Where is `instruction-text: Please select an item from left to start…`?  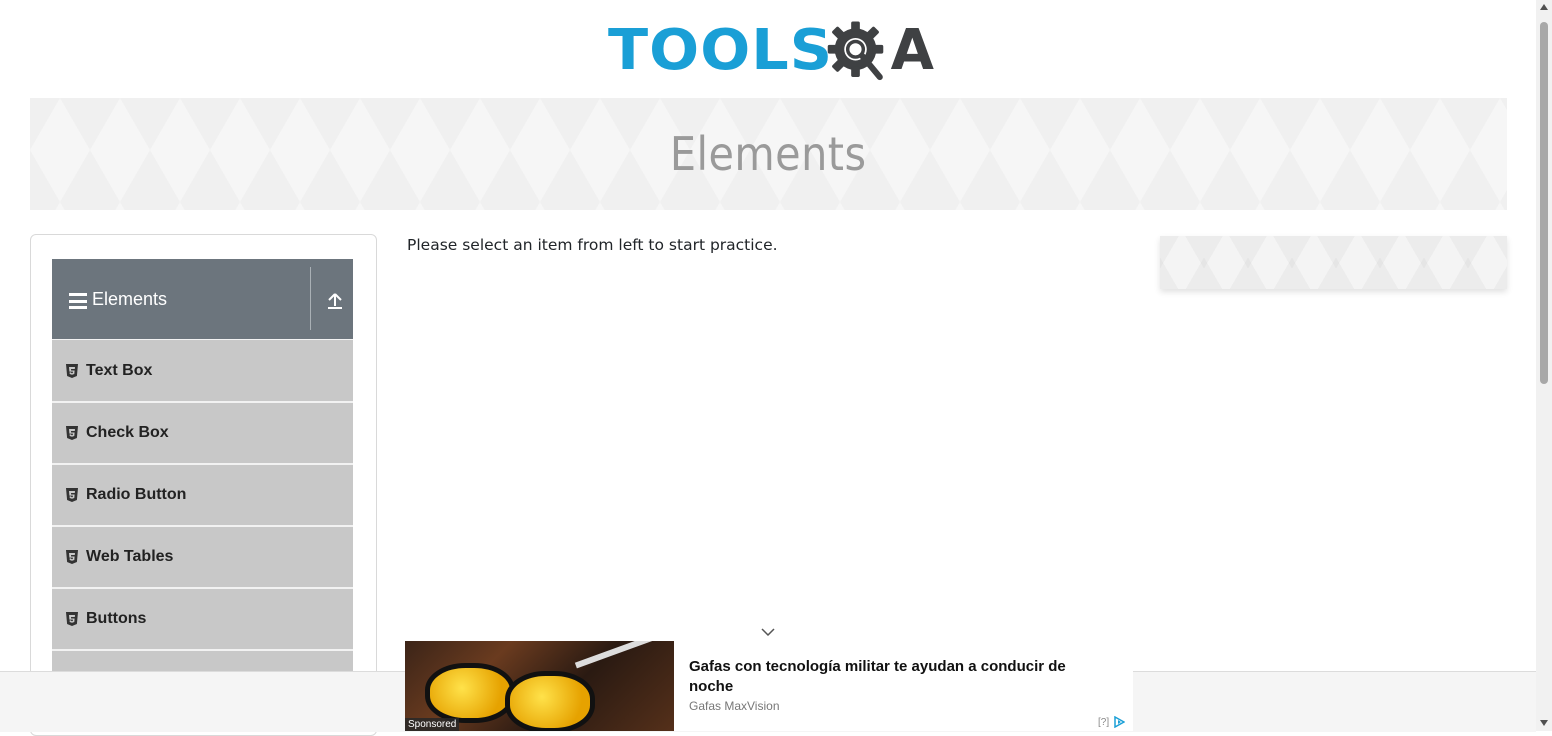 instruction-text: Please select an item from left to start… is located at coordinates (592, 245).